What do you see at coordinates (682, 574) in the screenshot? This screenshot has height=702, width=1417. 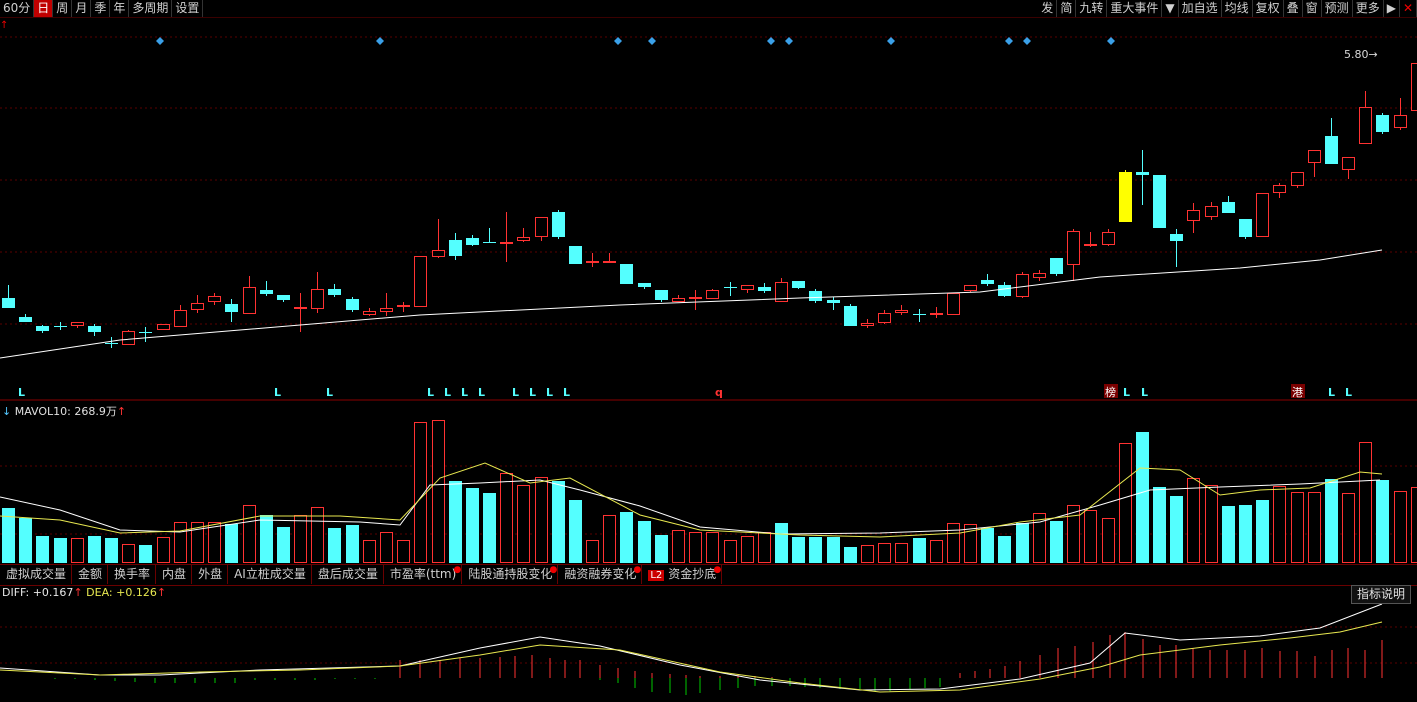 I see `tab-capital-bottom: L2 资金抄底 ●` at bounding box center [682, 574].